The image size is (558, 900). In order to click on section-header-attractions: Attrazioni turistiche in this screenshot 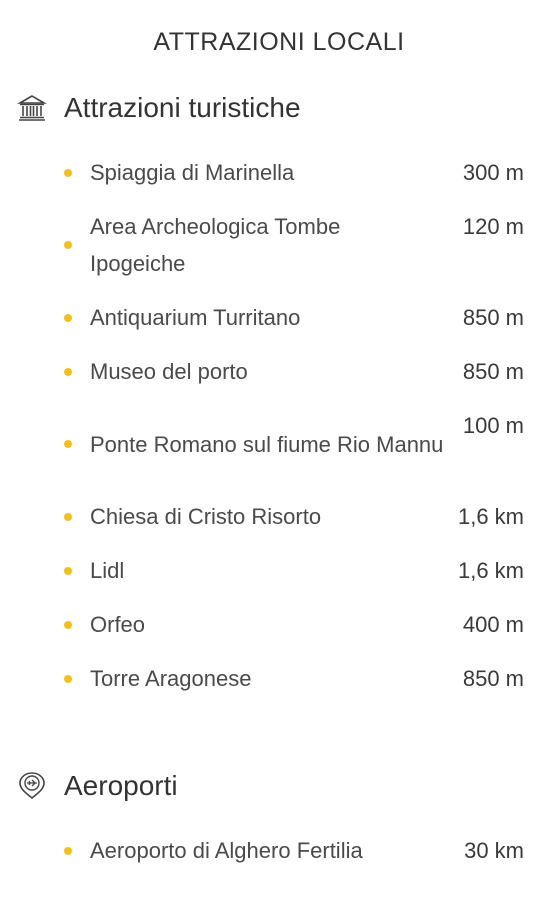, I will do `click(158, 108)`.